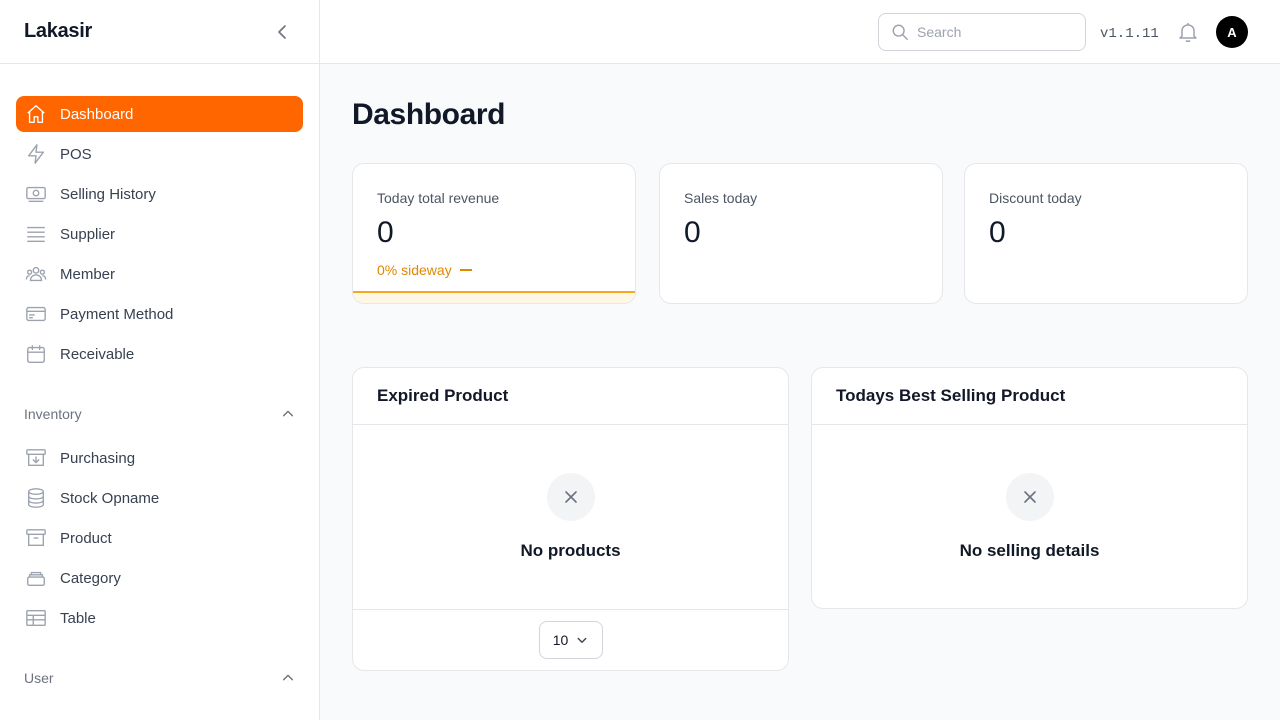 The height and width of the screenshot is (720, 1280). I want to click on calendar-icon, so click(36, 354).